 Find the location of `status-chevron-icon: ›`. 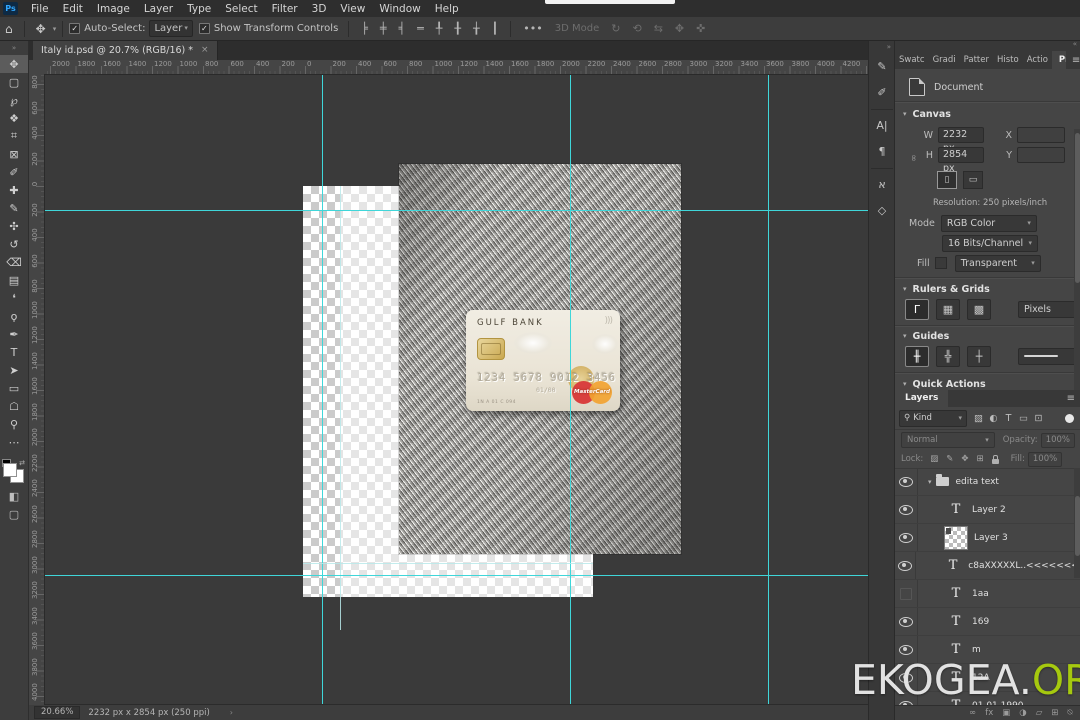

status-chevron-icon: › is located at coordinates (231, 712).